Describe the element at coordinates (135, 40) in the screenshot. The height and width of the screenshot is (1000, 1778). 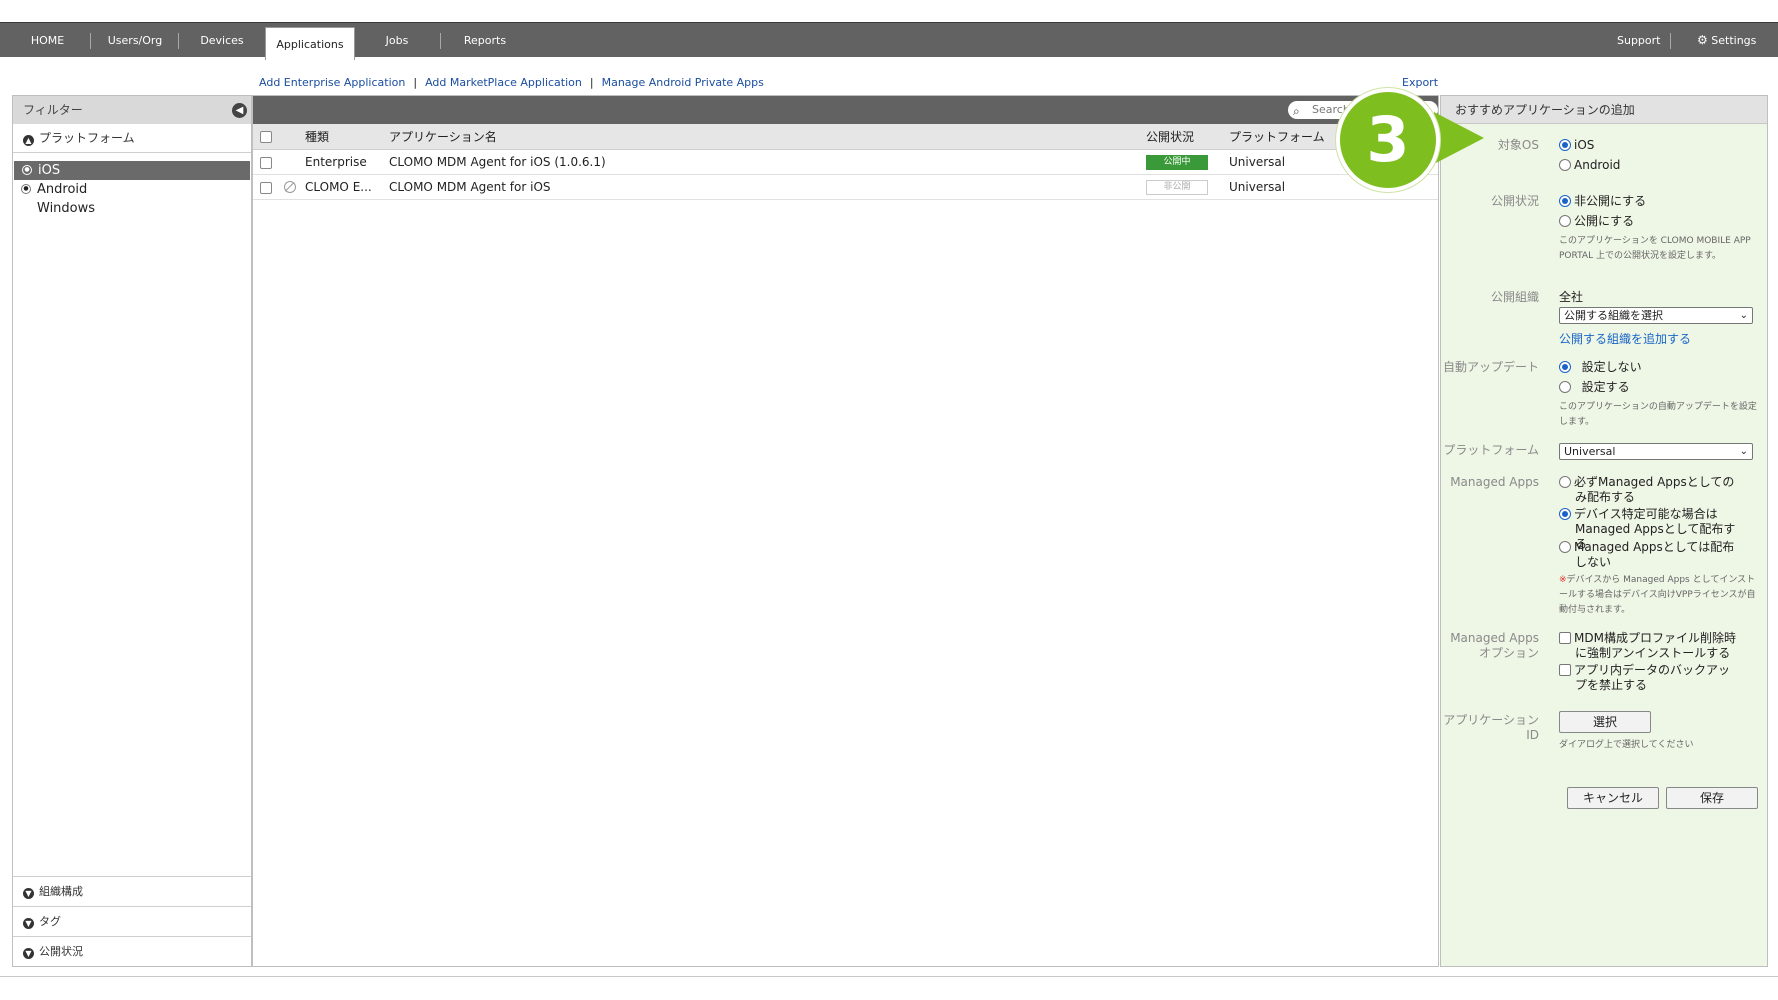
I see `tab-users-org: Users/Org` at that location.